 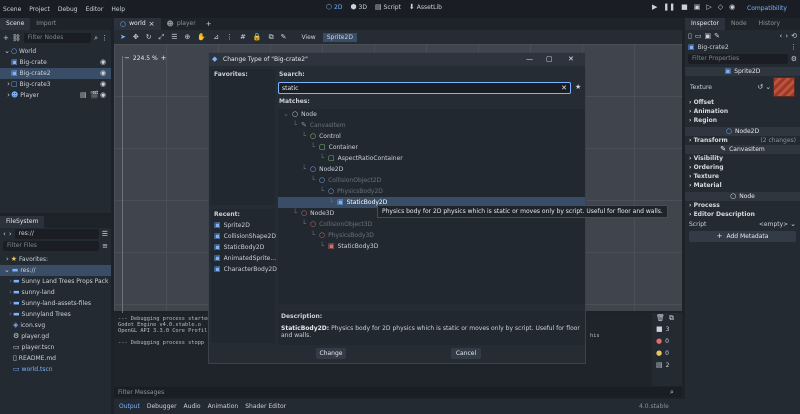 What do you see at coordinates (162, 406) in the screenshot?
I see `tab-debugger: Debugger` at bounding box center [162, 406].